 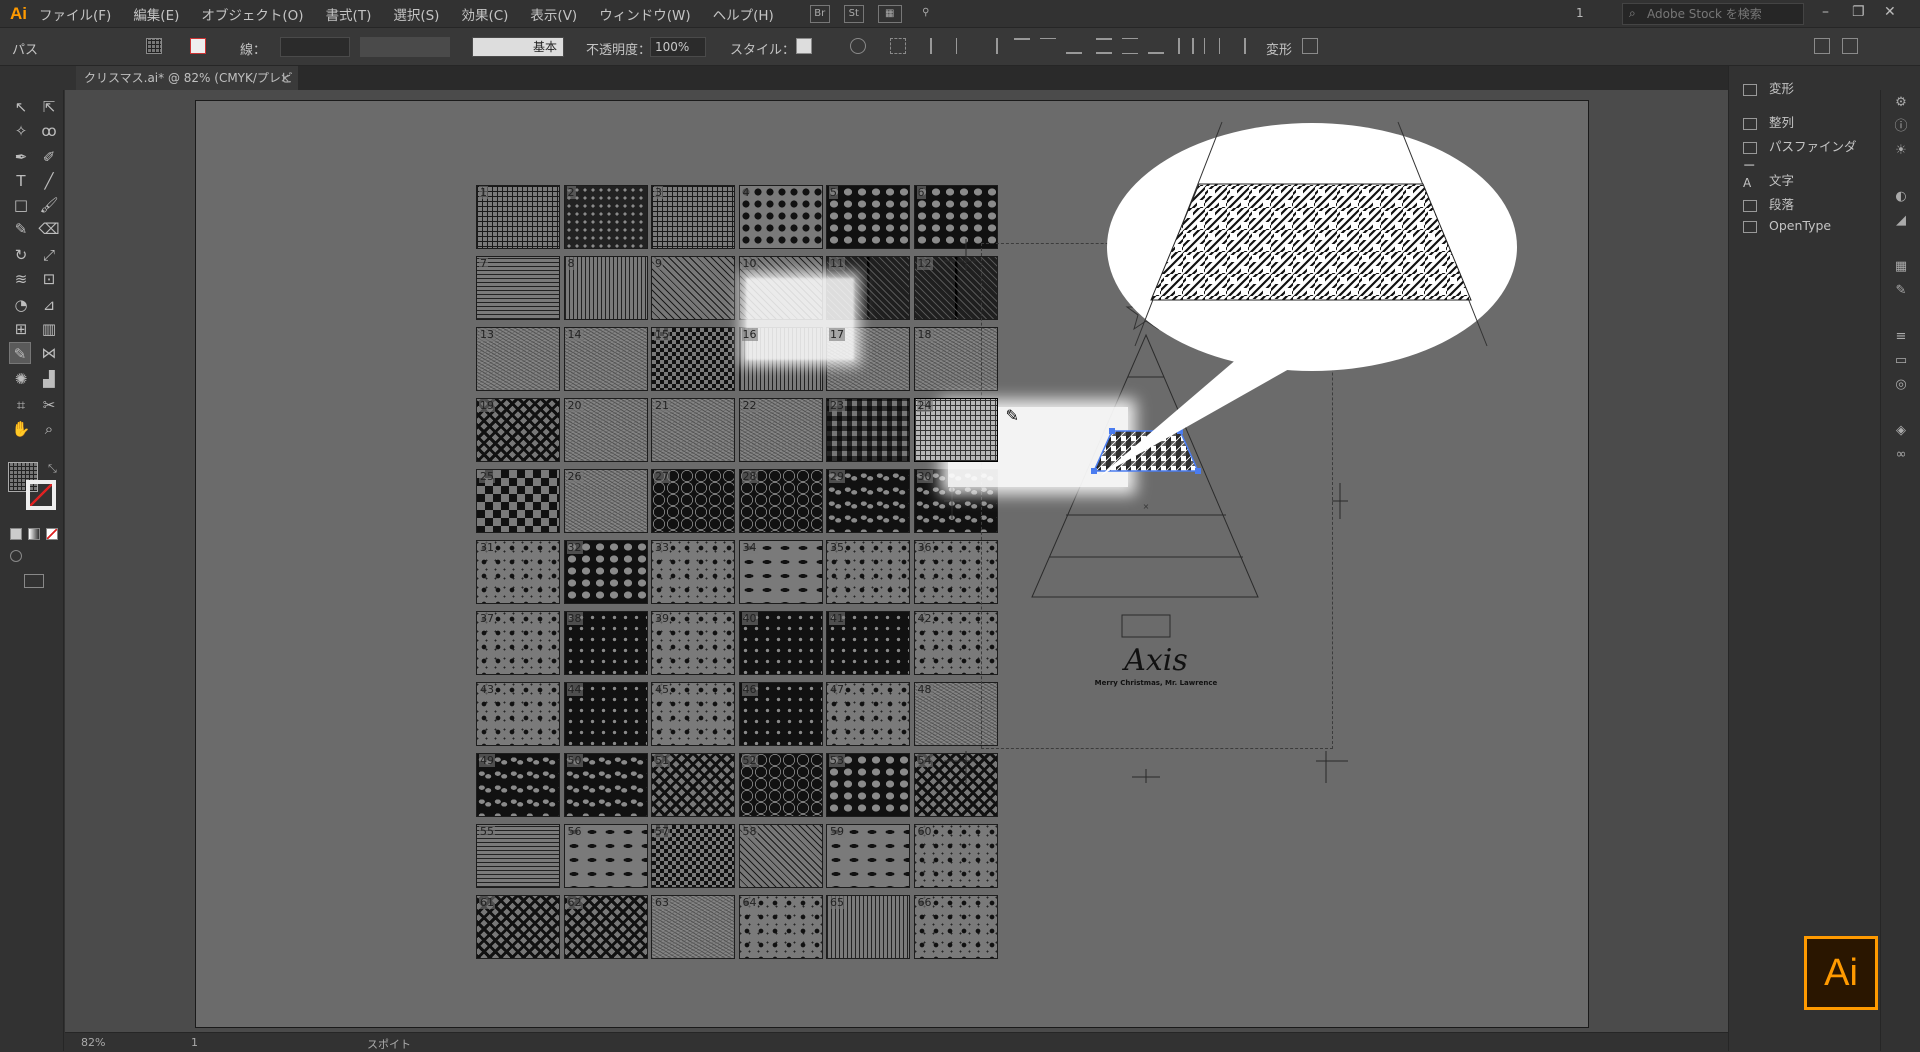 I want to click on transparency-icon: ◎, so click(x=1901, y=385).